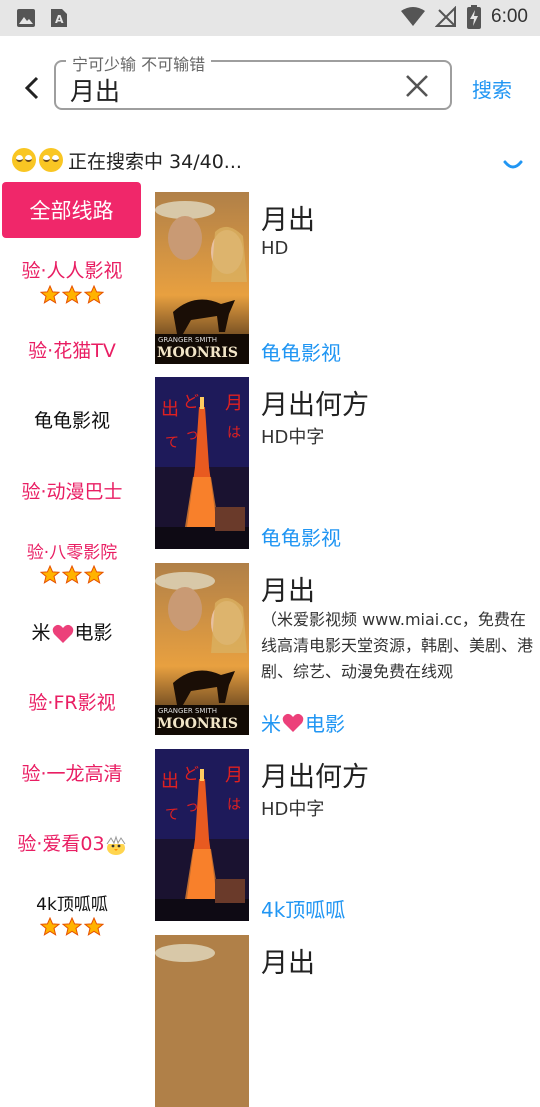  I want to click on sidebar-item-label: 验·FR影视, so click(72, 703).